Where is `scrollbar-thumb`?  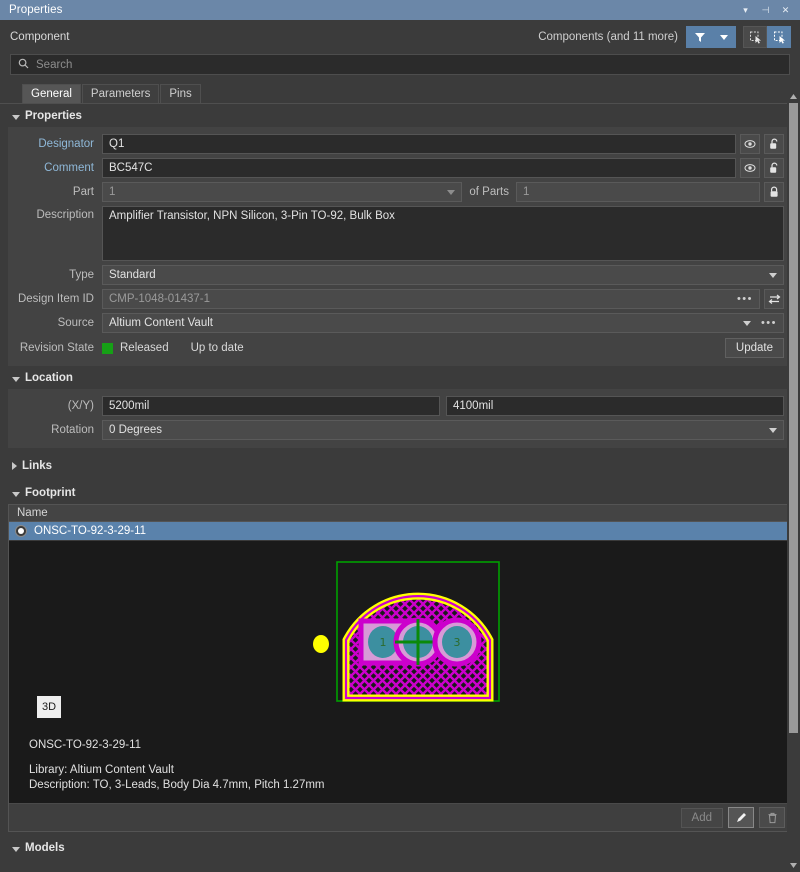
scrollbar-thumb is located at coordinates (793, 418).